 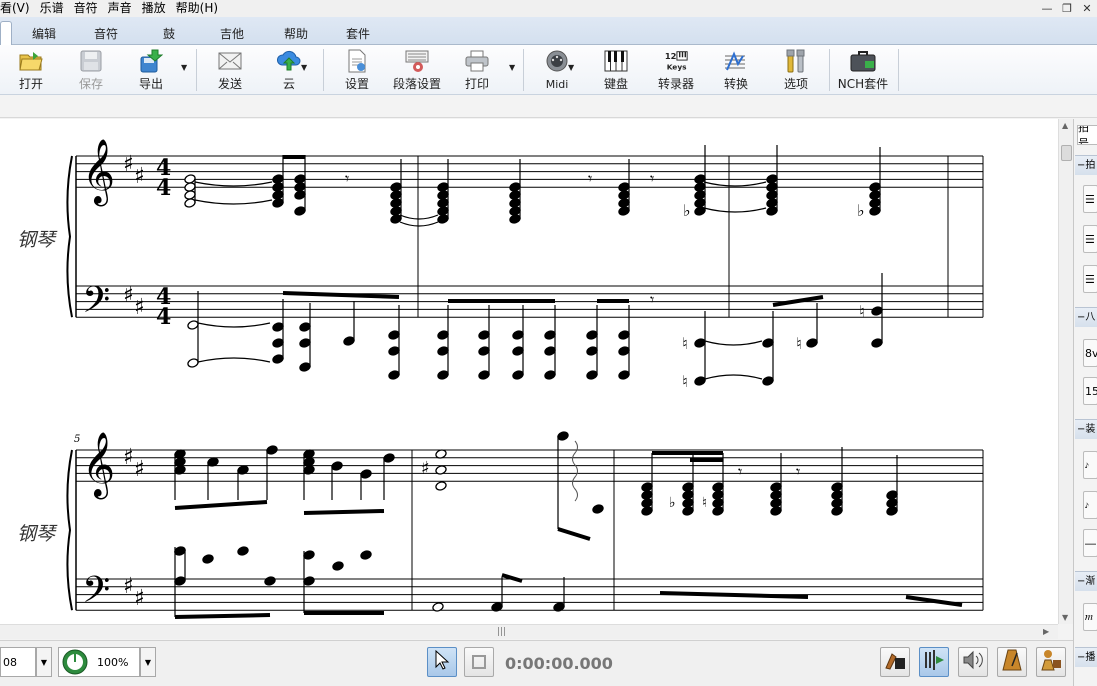 I want to click on save-button: 保存, so click(x=91, y=70).